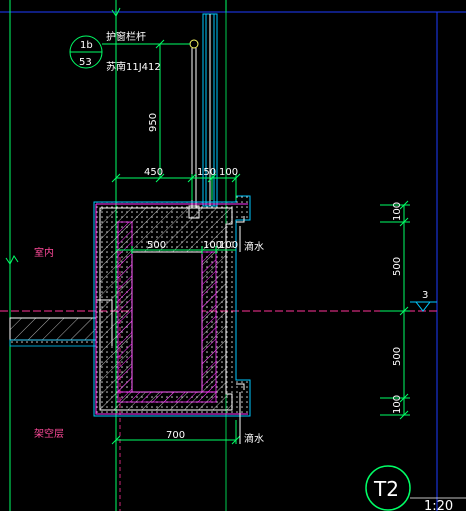 The width and height of the screenshot is (466, 511). I want to click on right-dimension-chain, so click(395, 310).